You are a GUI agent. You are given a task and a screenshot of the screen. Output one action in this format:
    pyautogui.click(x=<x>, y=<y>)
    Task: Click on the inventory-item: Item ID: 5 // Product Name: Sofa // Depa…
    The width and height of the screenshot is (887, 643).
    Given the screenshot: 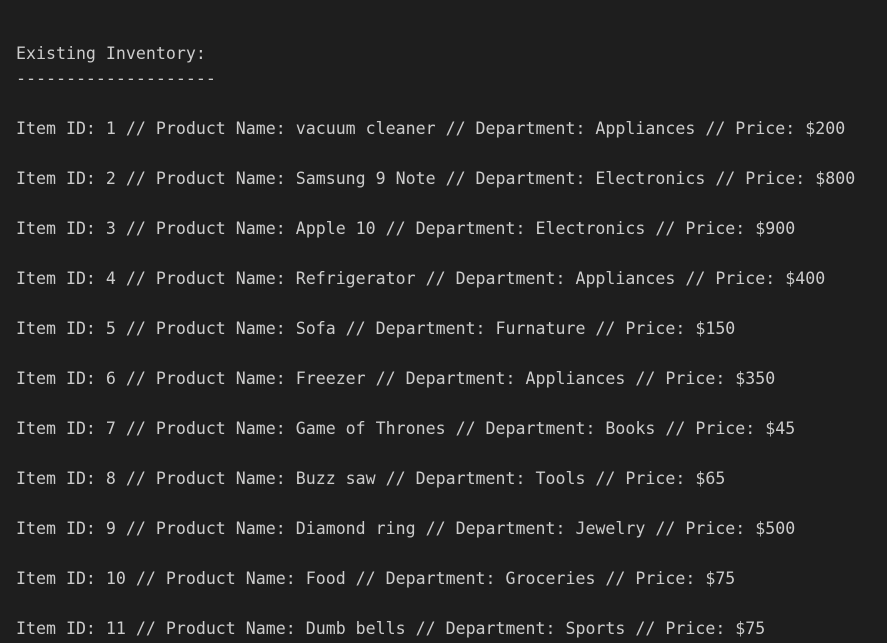 What is the action you would take?
    pyautogui.click(x=376, y=328)
    